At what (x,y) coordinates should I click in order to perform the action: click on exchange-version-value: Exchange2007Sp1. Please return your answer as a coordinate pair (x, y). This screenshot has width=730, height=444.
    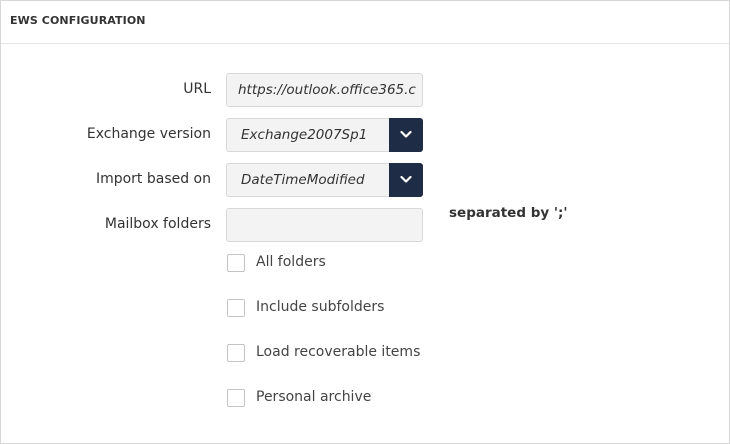
    Looking at the image, I should click on (304, 135).